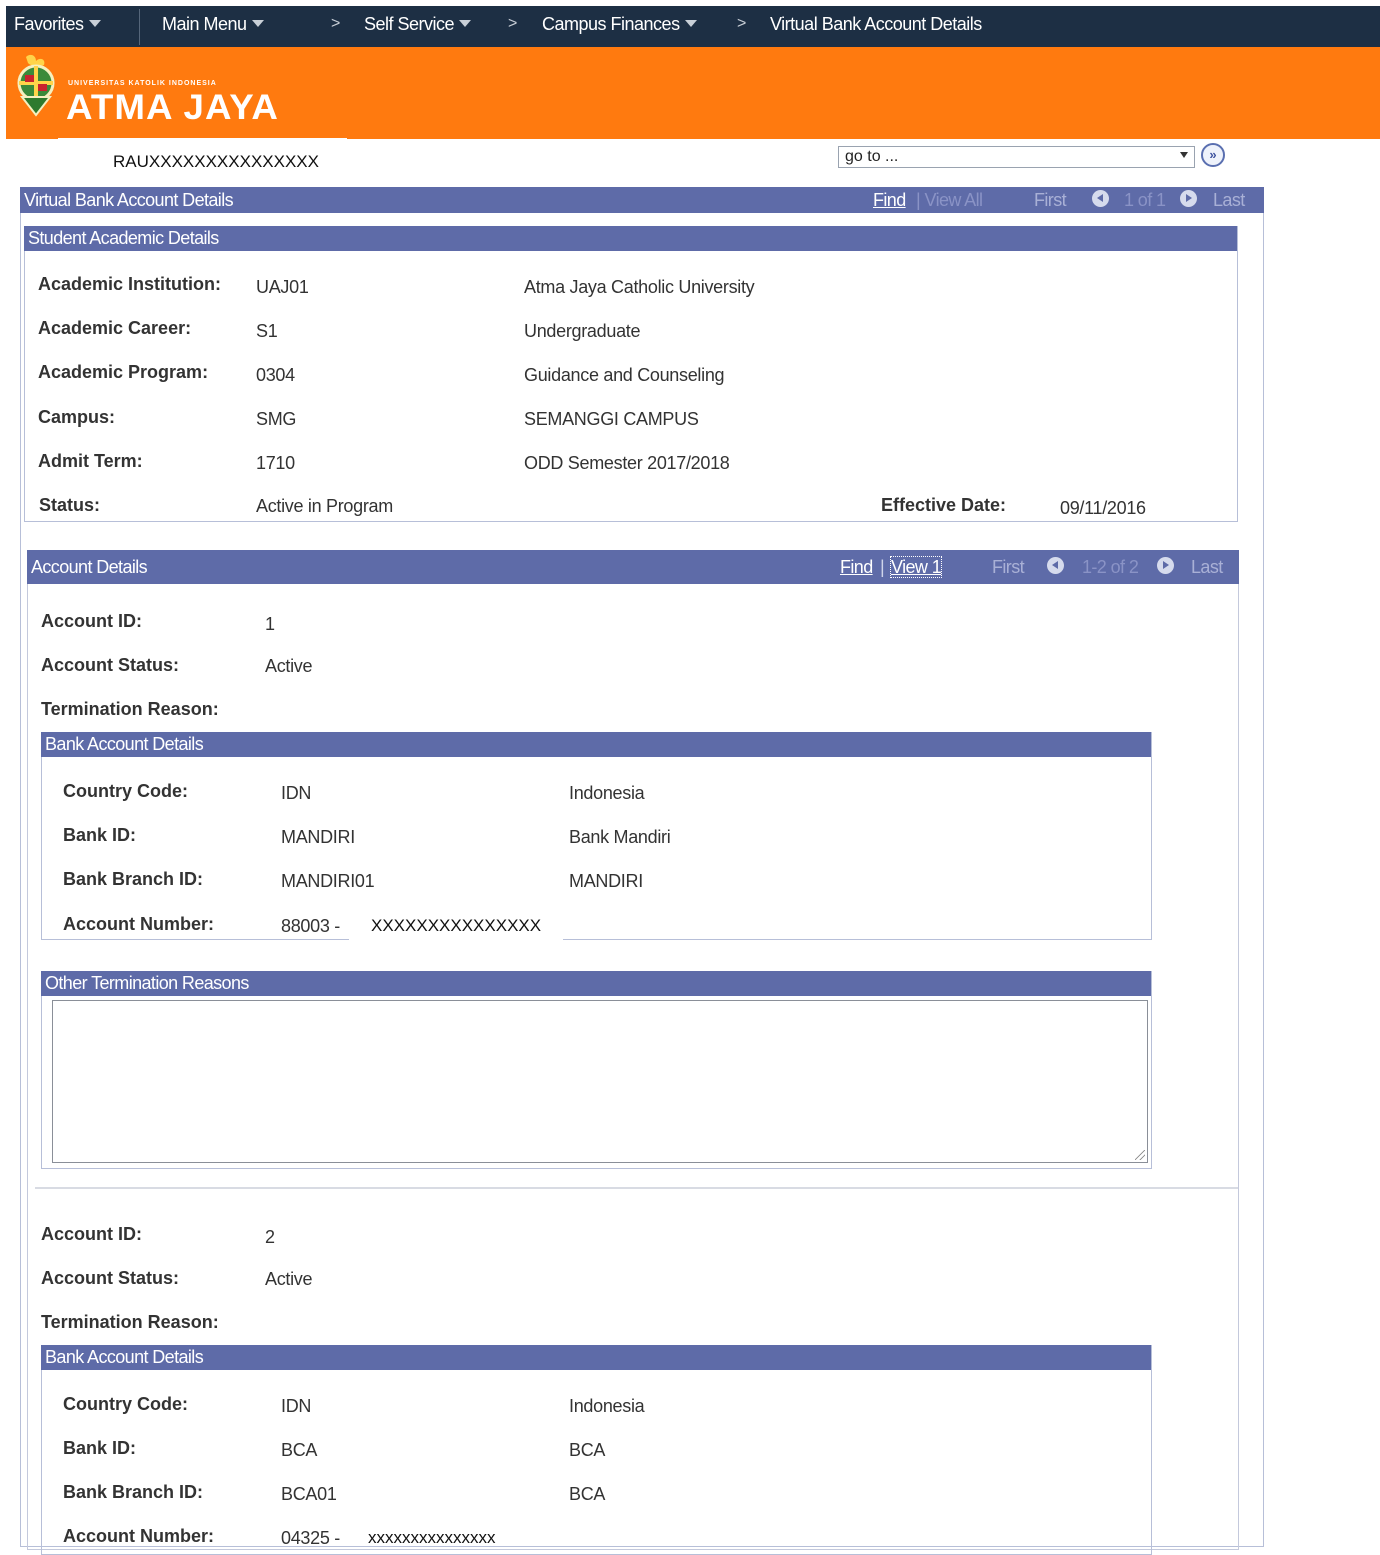 The height and width of the screenshot is (1555, 1380). I want to click on academic-details-header: Student Academic Details, so click(630, 238).